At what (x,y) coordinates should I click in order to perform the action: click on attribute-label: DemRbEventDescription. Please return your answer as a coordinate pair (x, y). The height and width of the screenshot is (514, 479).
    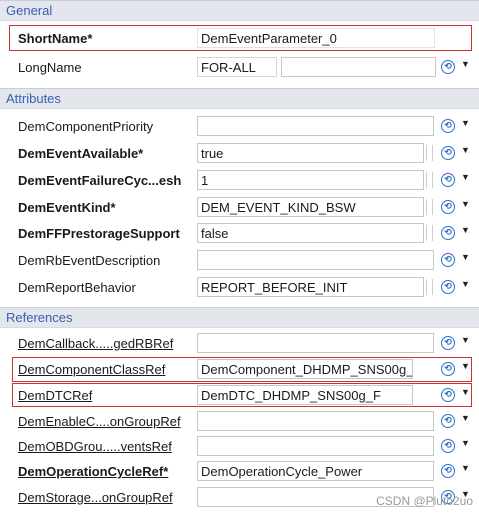
    Looking at the image, I should click on (89, 260).